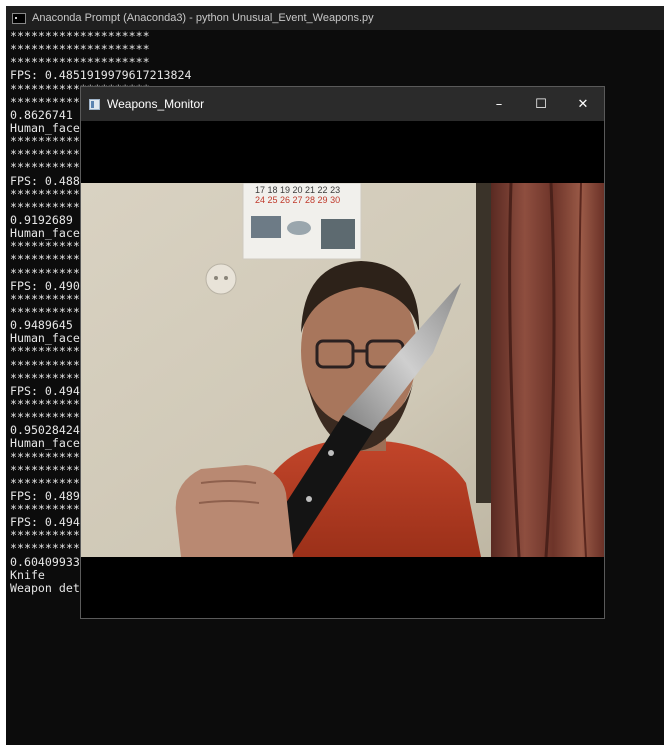  Describe the element at coordinates (297, 200) in the screenshot. I see `calendar-row-2: 24 25 26 27 28 29 30` at that location.